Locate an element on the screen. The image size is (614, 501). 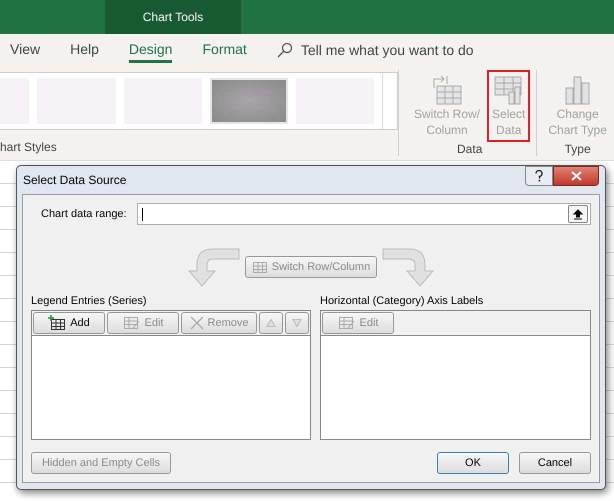
group-label: Type is located at coordinates (578, 150).